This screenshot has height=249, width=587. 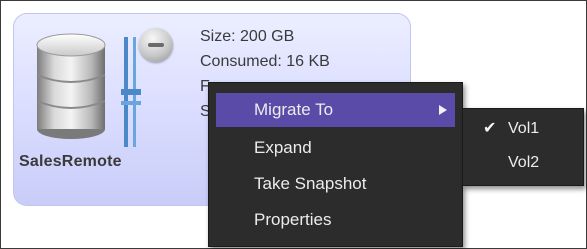 I want to click on menu-item-take-snapshot: Take Snapshot, so click(x=335, y=184).